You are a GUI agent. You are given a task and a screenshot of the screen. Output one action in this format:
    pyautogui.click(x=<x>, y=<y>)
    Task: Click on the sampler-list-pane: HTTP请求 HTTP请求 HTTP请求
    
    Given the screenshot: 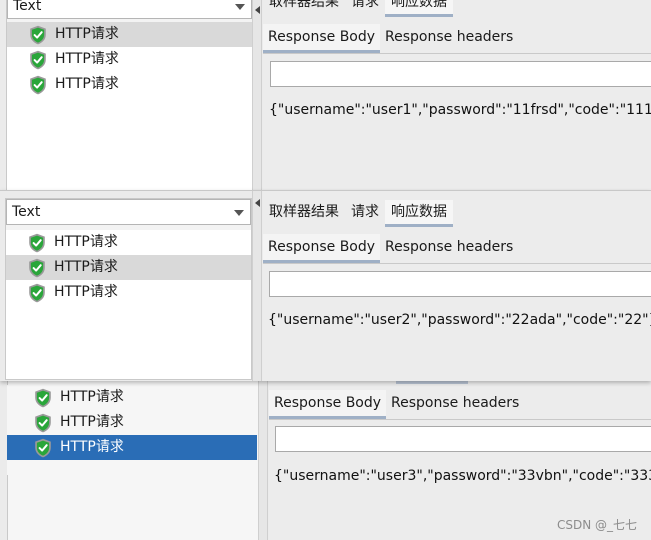 What is the action you would take?
    pyautogui.click(x=133, y=460)
    